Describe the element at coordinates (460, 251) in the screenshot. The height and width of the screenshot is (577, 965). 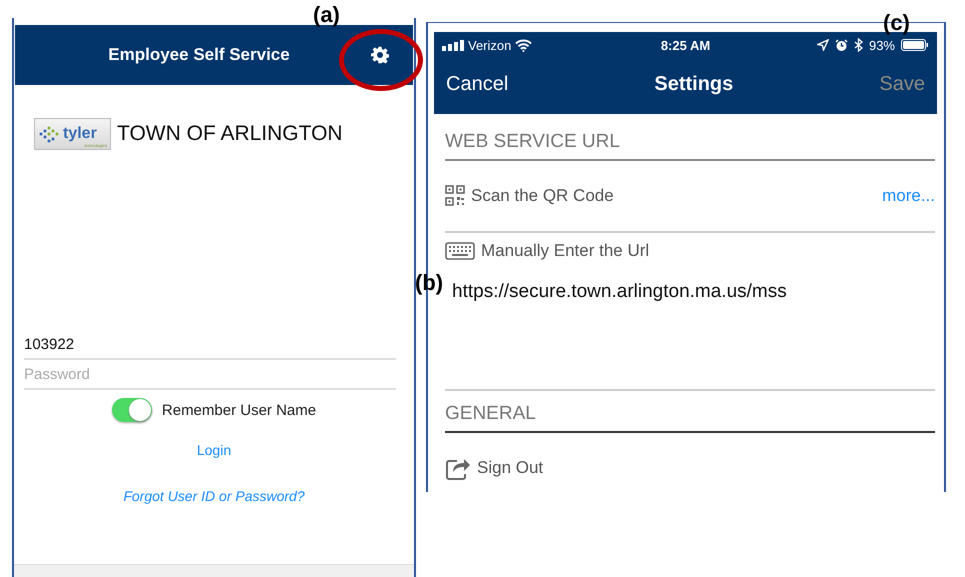
I see `keyboard-icon` at that location.